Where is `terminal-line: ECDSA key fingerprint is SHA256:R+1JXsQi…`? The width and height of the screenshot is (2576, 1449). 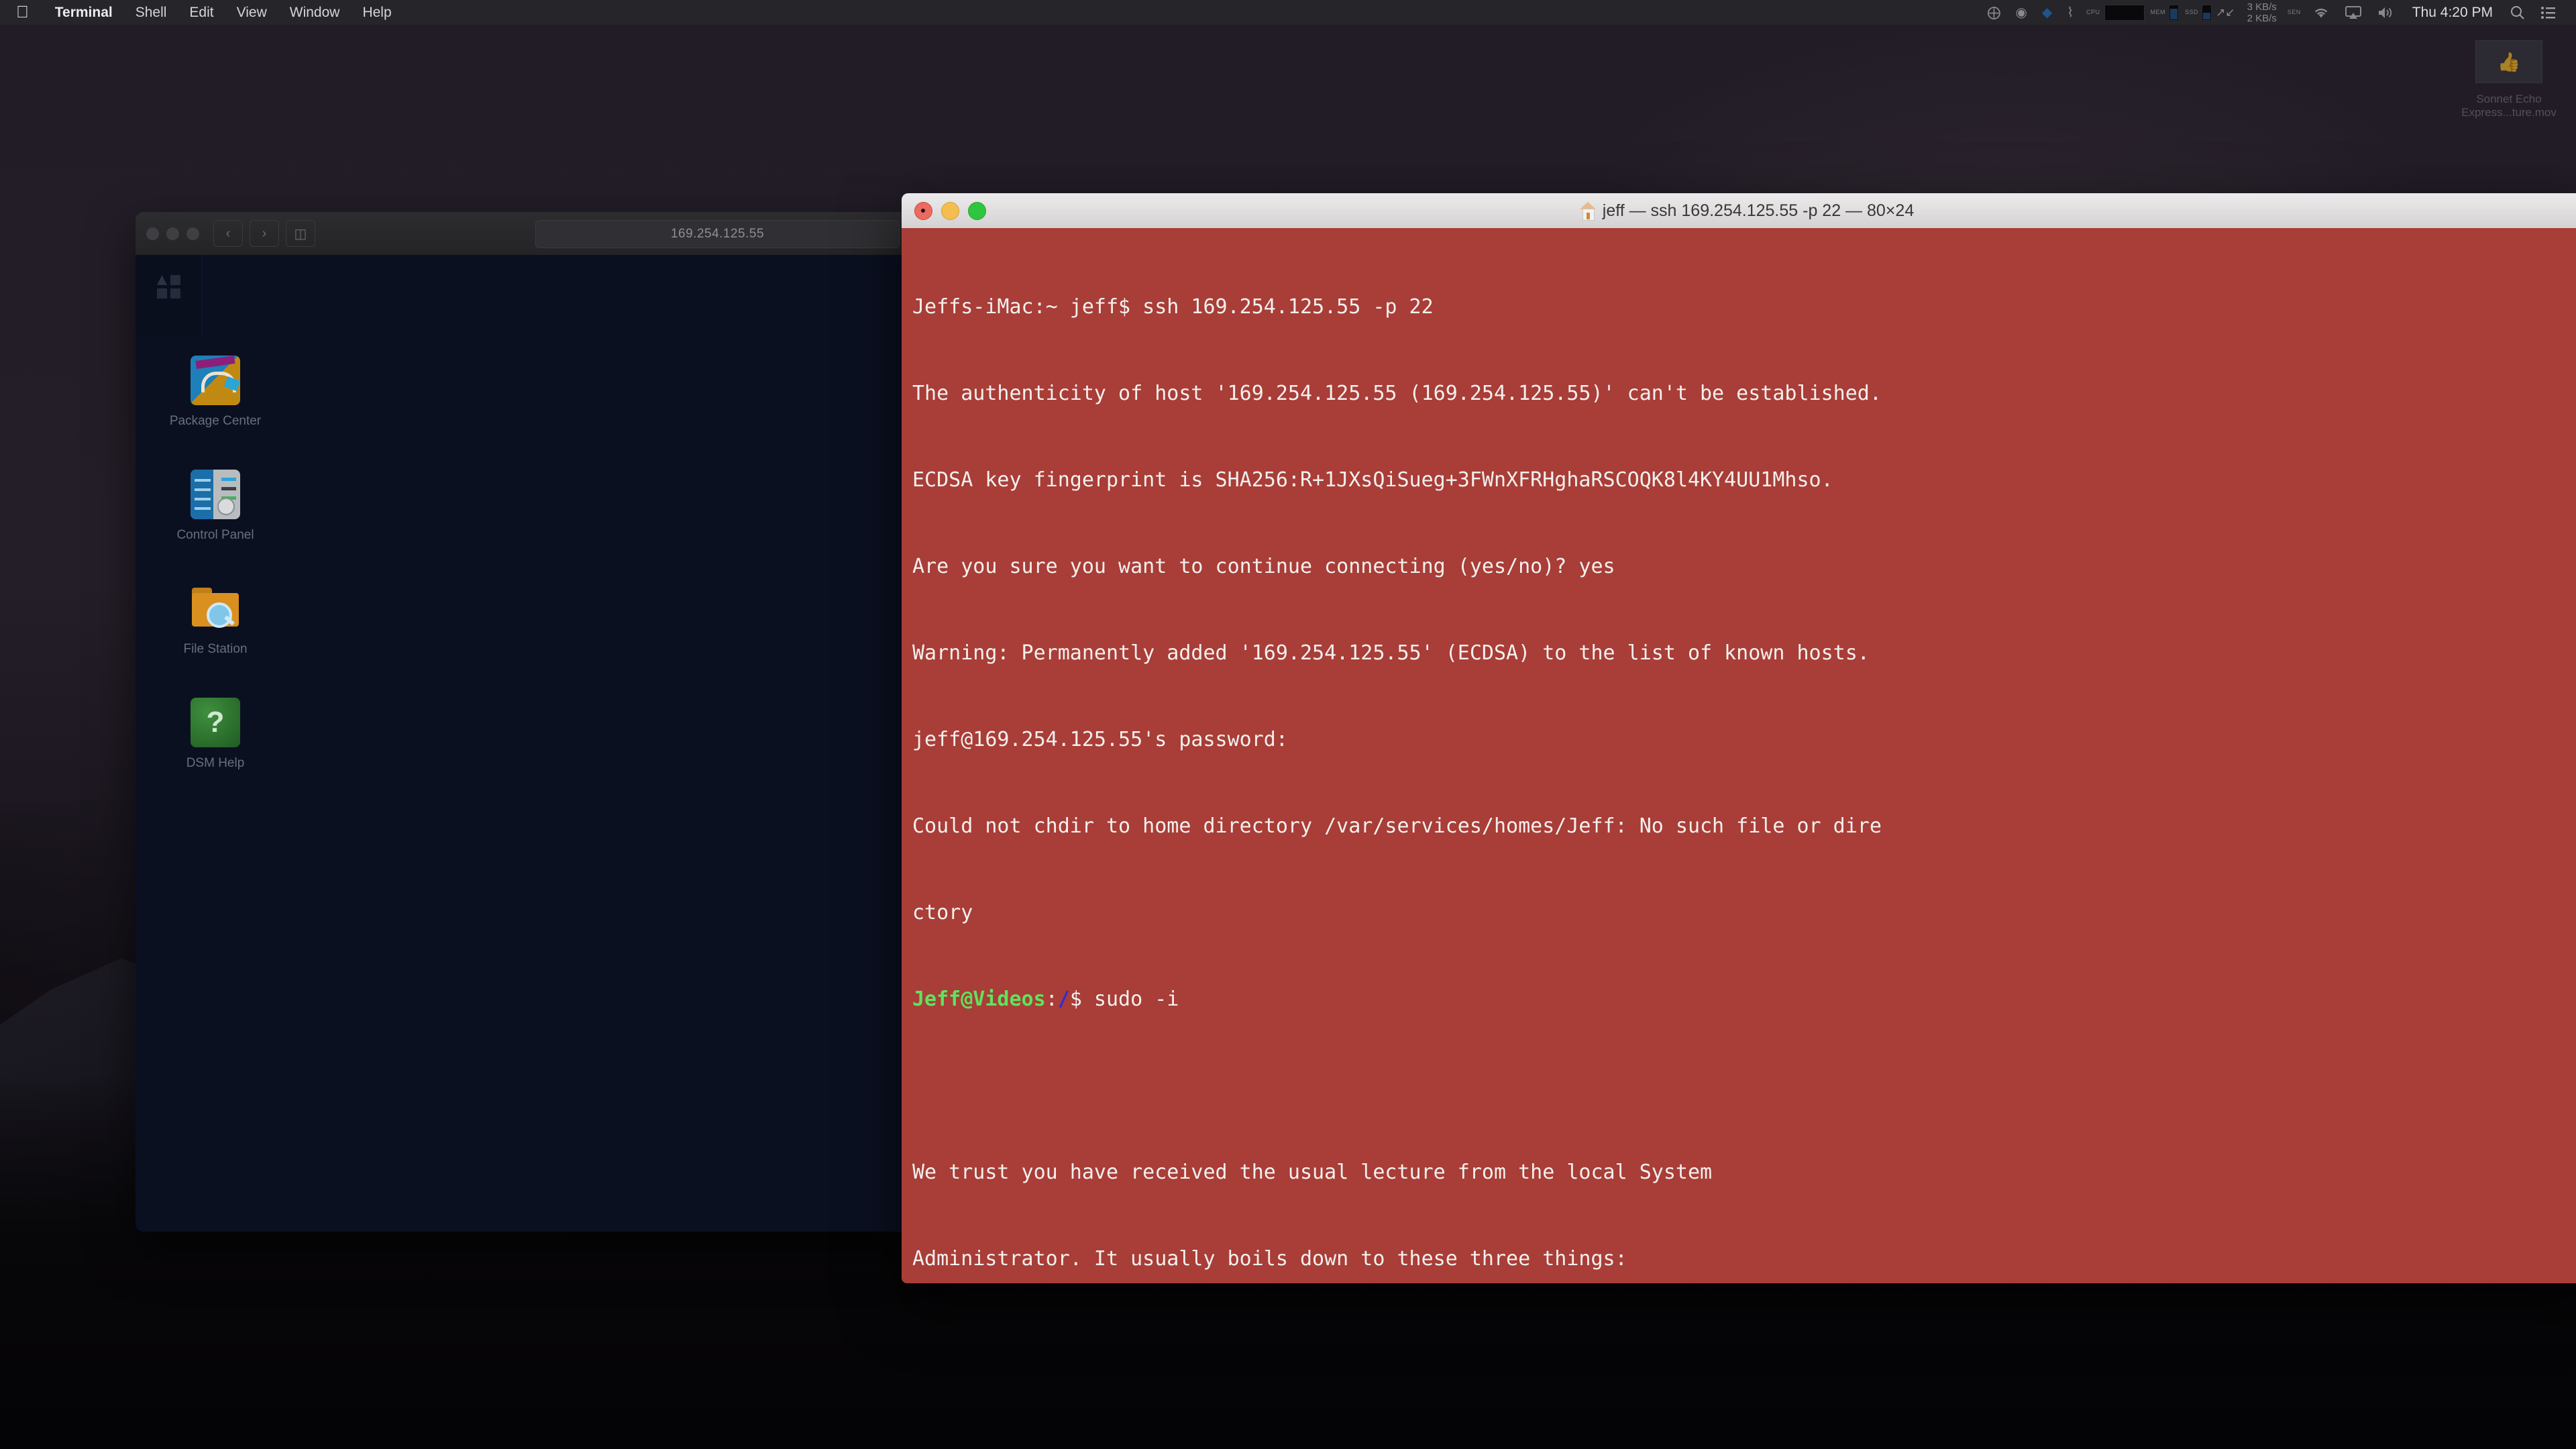 terminal-line: ECDSA key fingerprint is SHA256:R+1JXsQi… is located at coordinates (1372, 480).